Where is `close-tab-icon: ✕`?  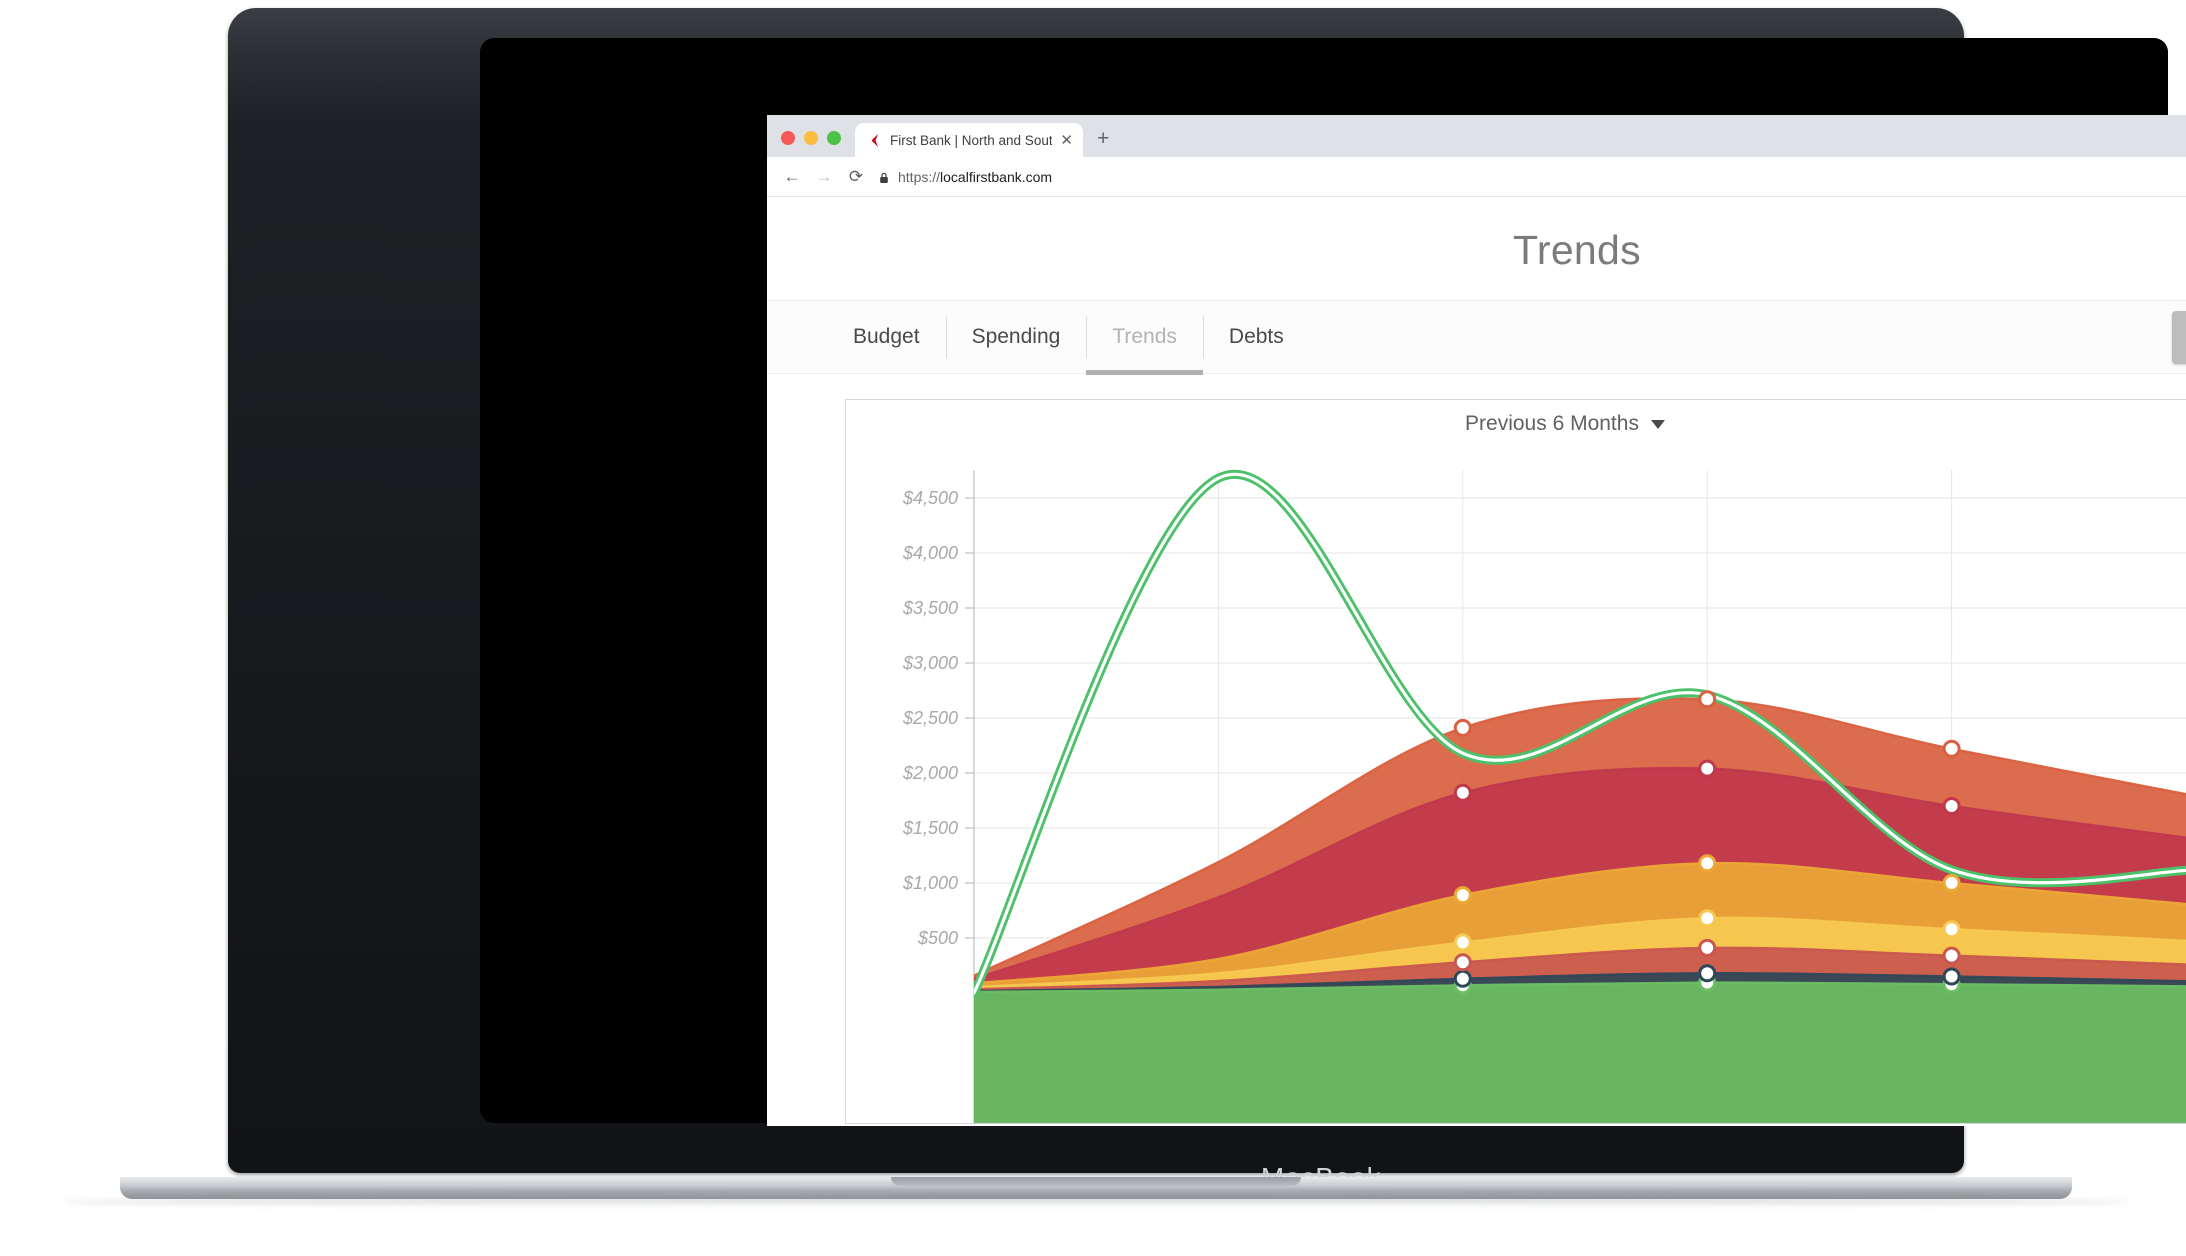 close-tab-icon: ✕ is located at coordinates (1066, 140).